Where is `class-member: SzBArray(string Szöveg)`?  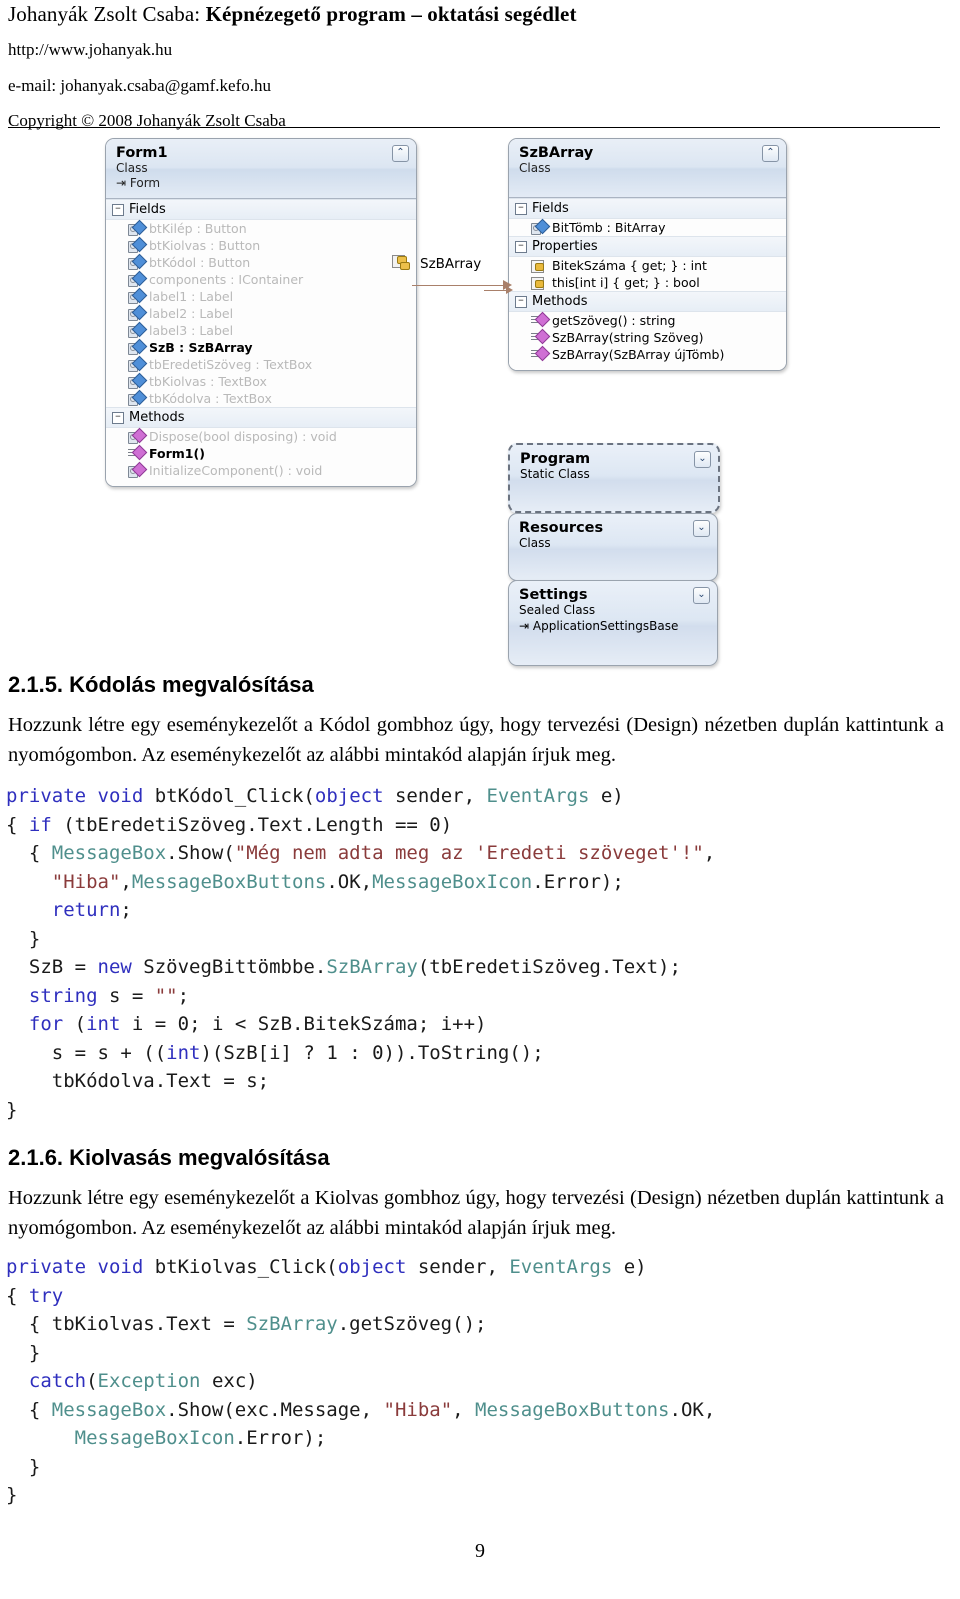 class-member: SzBArray(string Szöveg) is located at coordinates (647, 337).